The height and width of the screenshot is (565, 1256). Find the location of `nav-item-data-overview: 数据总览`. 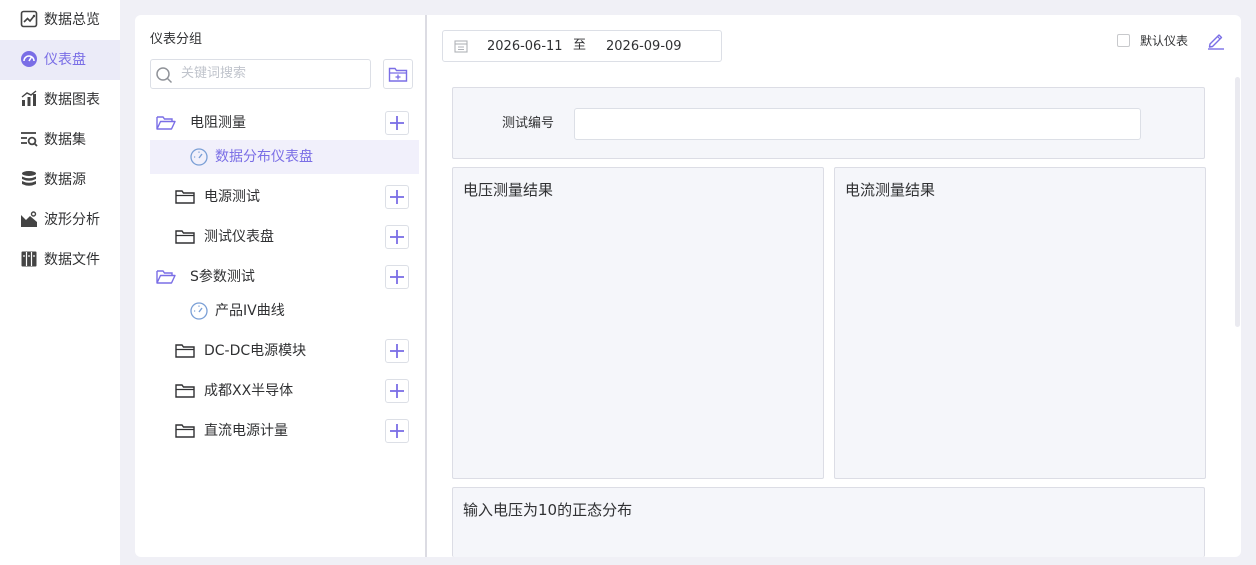

nav-item-data-overview: 数据总览 is located at coordinates (60, 20).